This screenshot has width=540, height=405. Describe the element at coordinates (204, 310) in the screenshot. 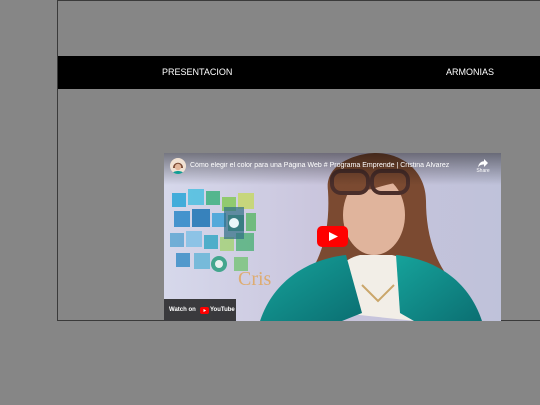

I see `youtube-logo-icon` at that location.